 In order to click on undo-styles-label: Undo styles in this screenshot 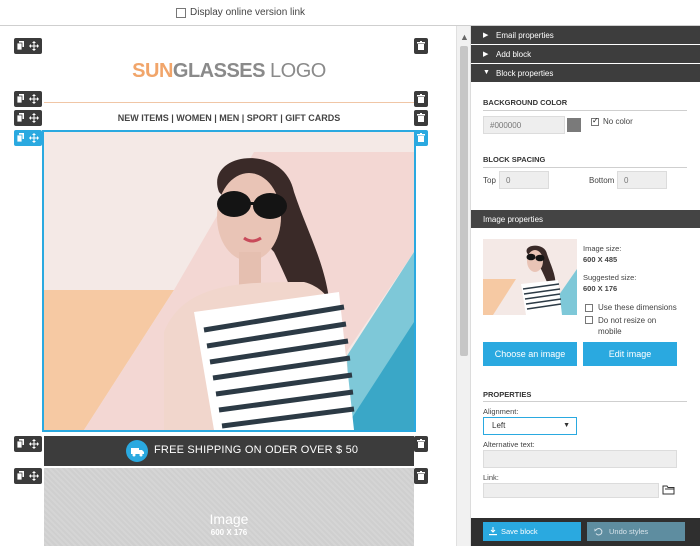, I will do `click(629, 531)`.